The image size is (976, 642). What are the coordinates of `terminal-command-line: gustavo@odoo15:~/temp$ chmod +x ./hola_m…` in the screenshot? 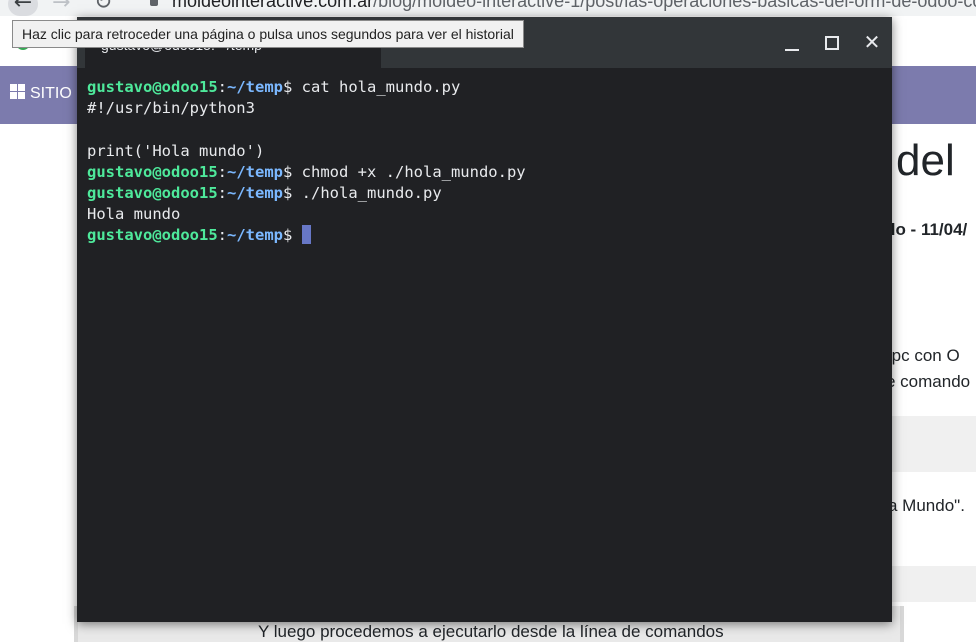 It's located at (484, 172).